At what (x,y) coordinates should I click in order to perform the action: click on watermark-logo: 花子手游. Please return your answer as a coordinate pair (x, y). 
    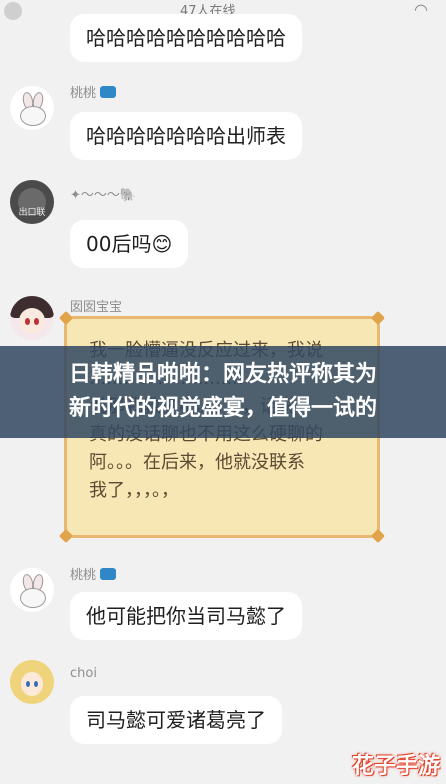
    Looking at the image, I should click on (395, 766).